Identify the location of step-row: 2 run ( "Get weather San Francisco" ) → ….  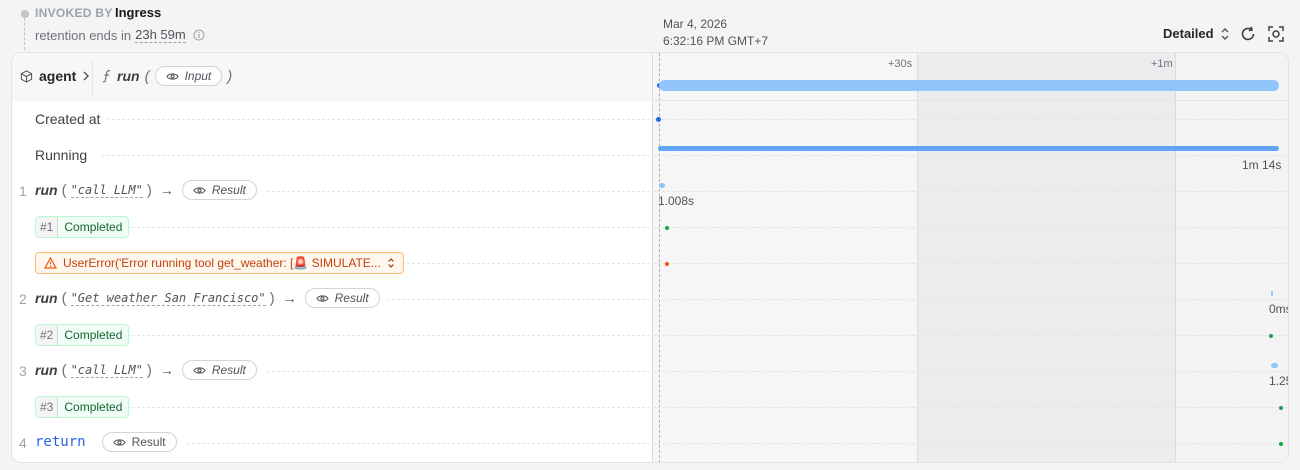
(650, 299).